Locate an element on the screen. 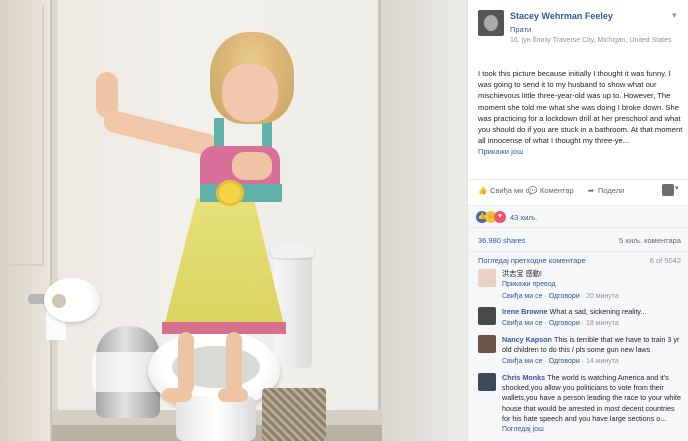 This screenshot has width=688, height=441. comment-time: 18 минута is located at coordinates (602, 324).